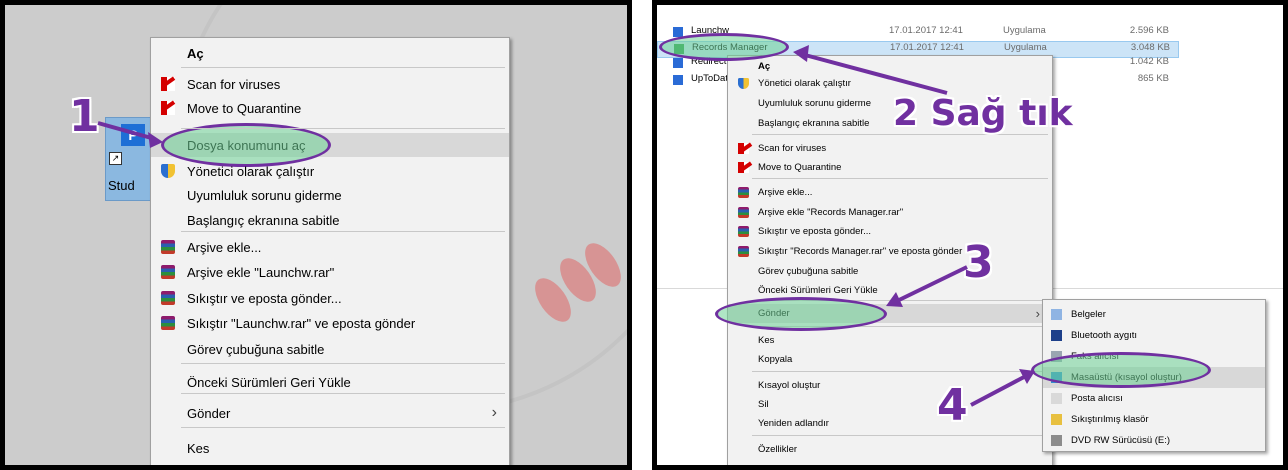  I want to click on step-1-arrow, so click(130, 134).